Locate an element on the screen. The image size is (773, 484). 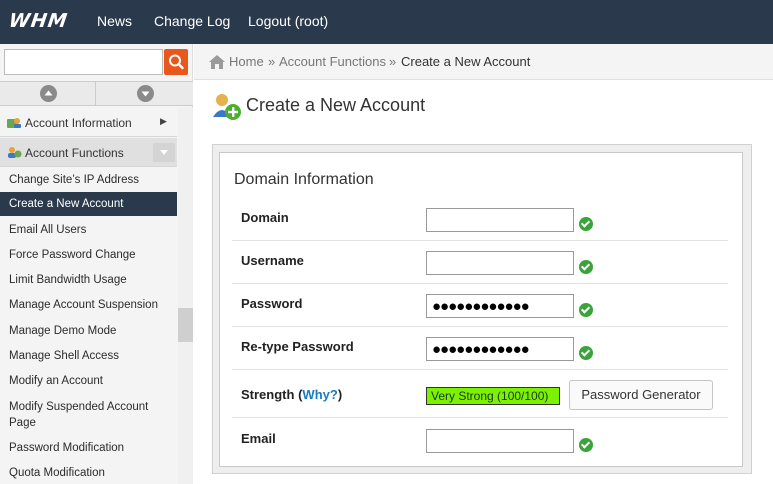
password-field is located at coordinates (500, 306).